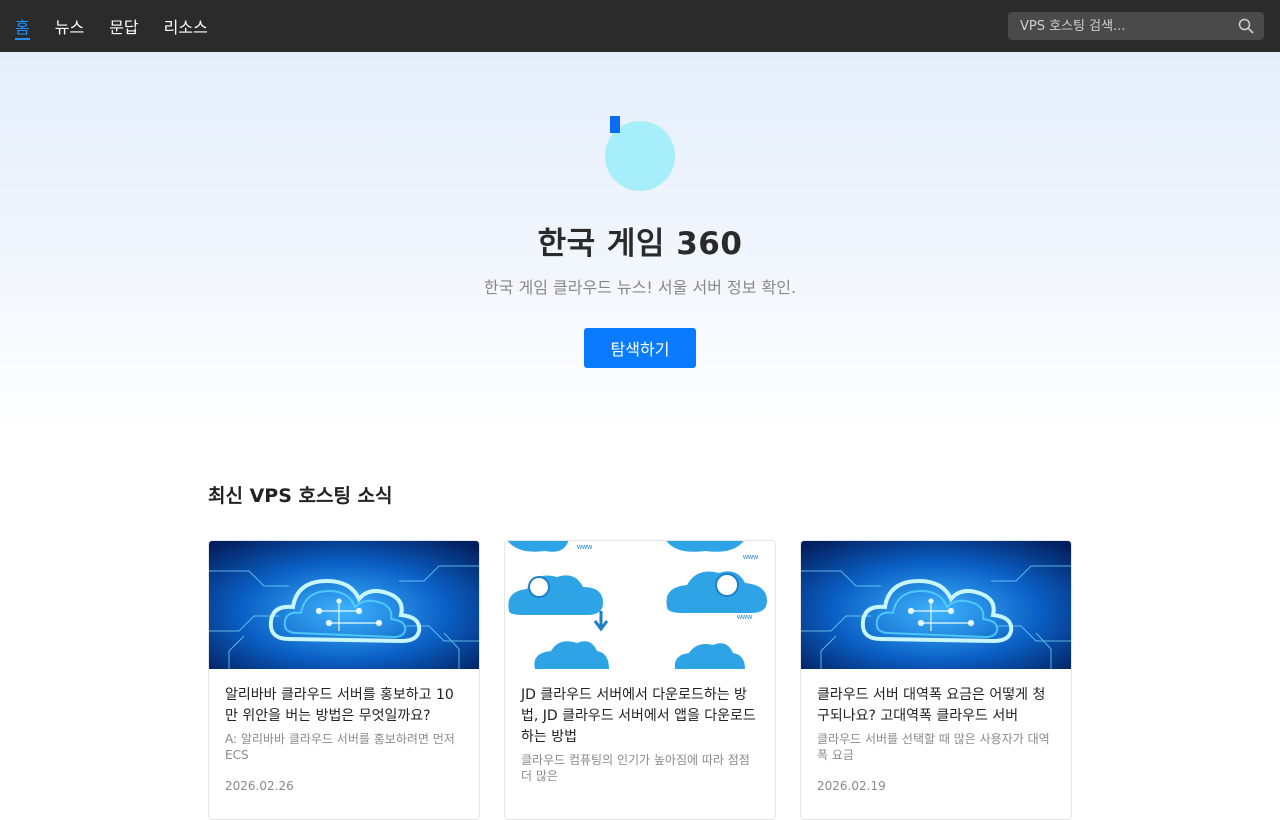 This screenshot has width=1280, height=820. What do you see at coordinates (615, 124) in the screenshot?
I see `logo-accent-mark` at bounding box center [615, 124].